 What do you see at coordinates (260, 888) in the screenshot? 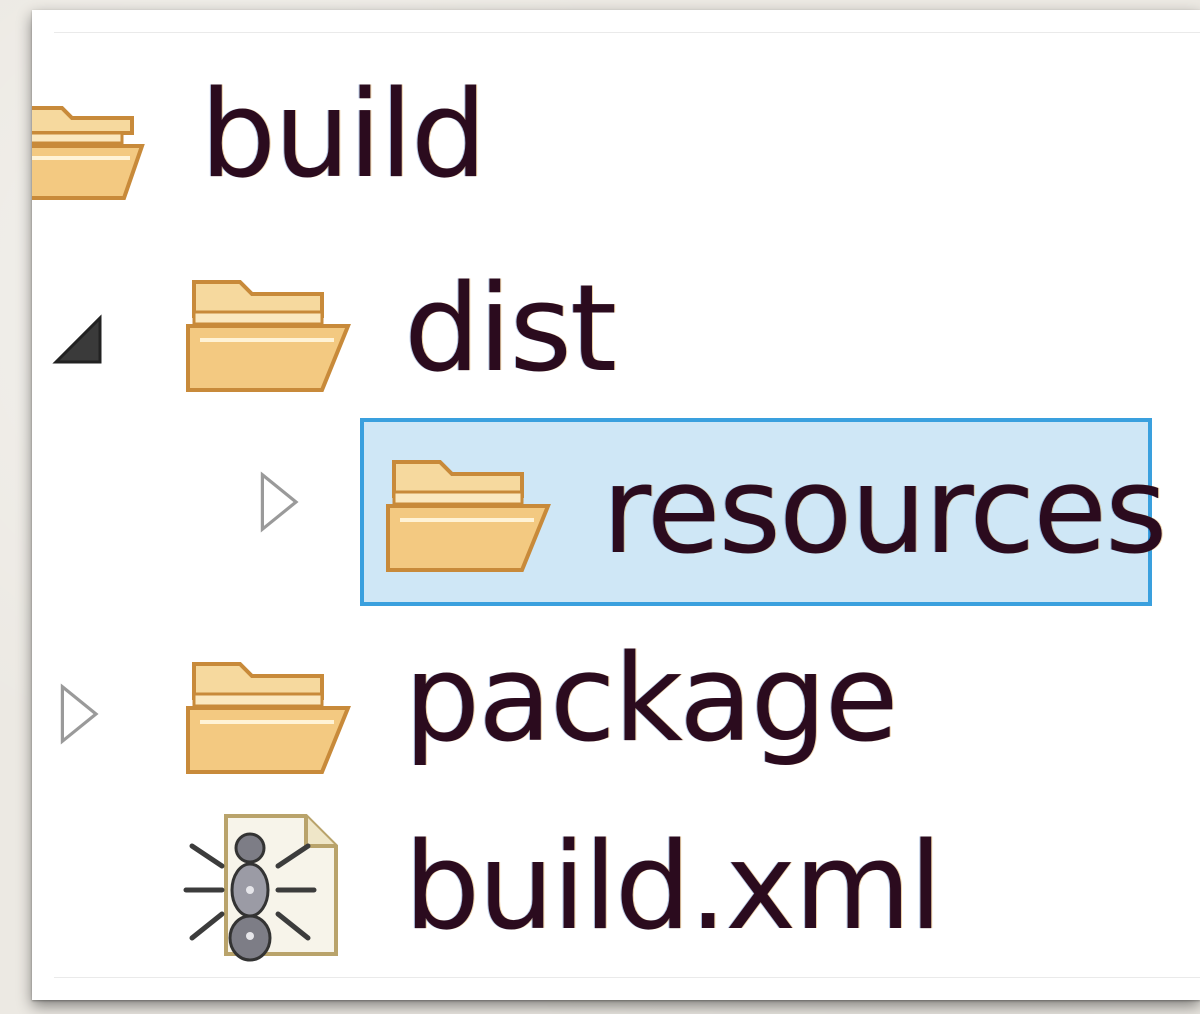
I see `ant-build-file-icon` at bounding box center [260, 888].